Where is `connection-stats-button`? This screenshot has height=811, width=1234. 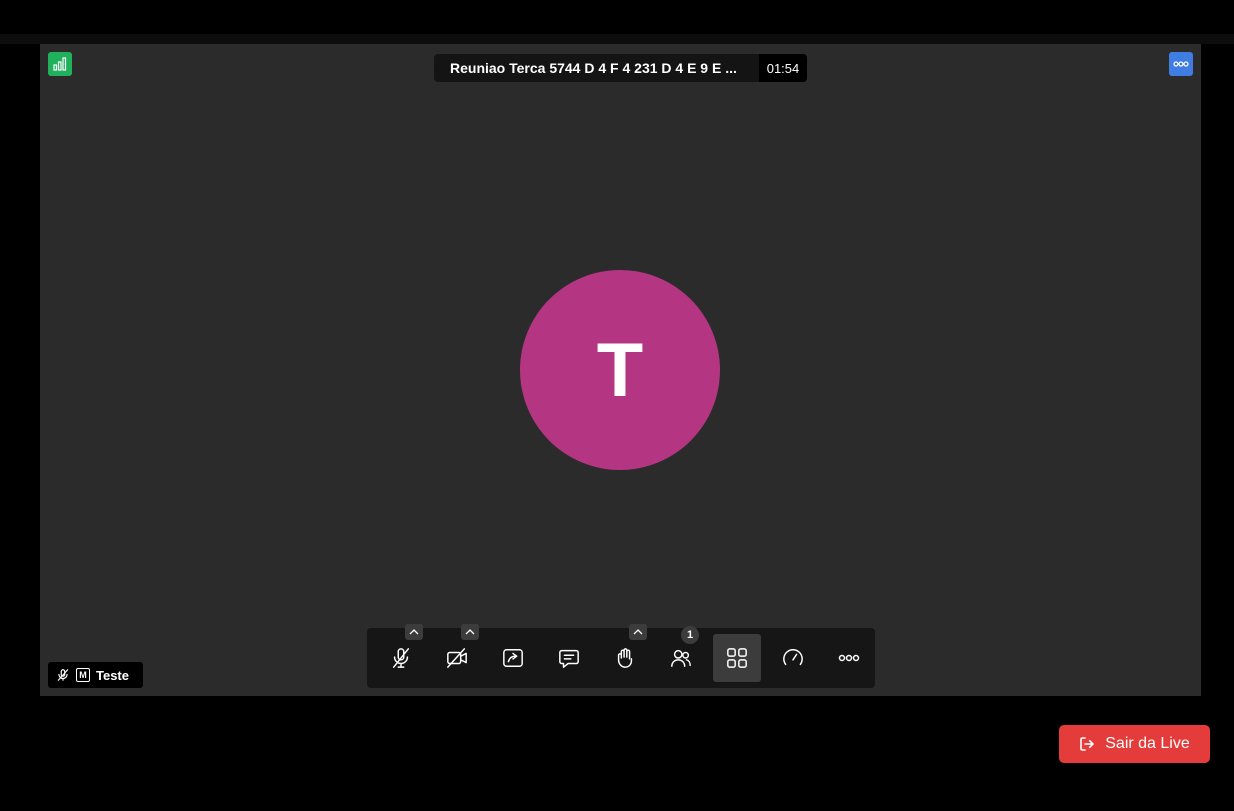
connection-stats-button is located at coordinates (60, 64).